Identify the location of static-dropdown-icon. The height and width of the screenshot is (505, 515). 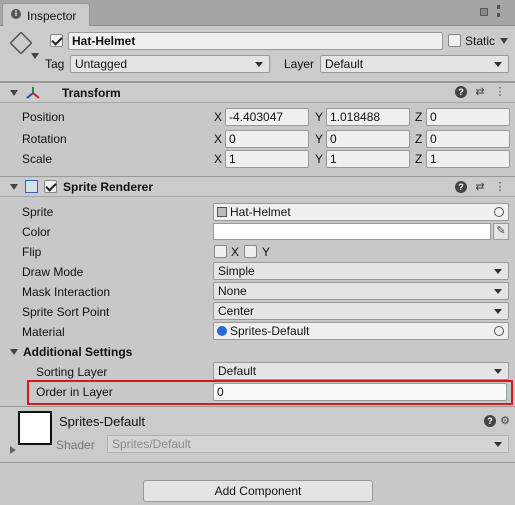
(504, 41).